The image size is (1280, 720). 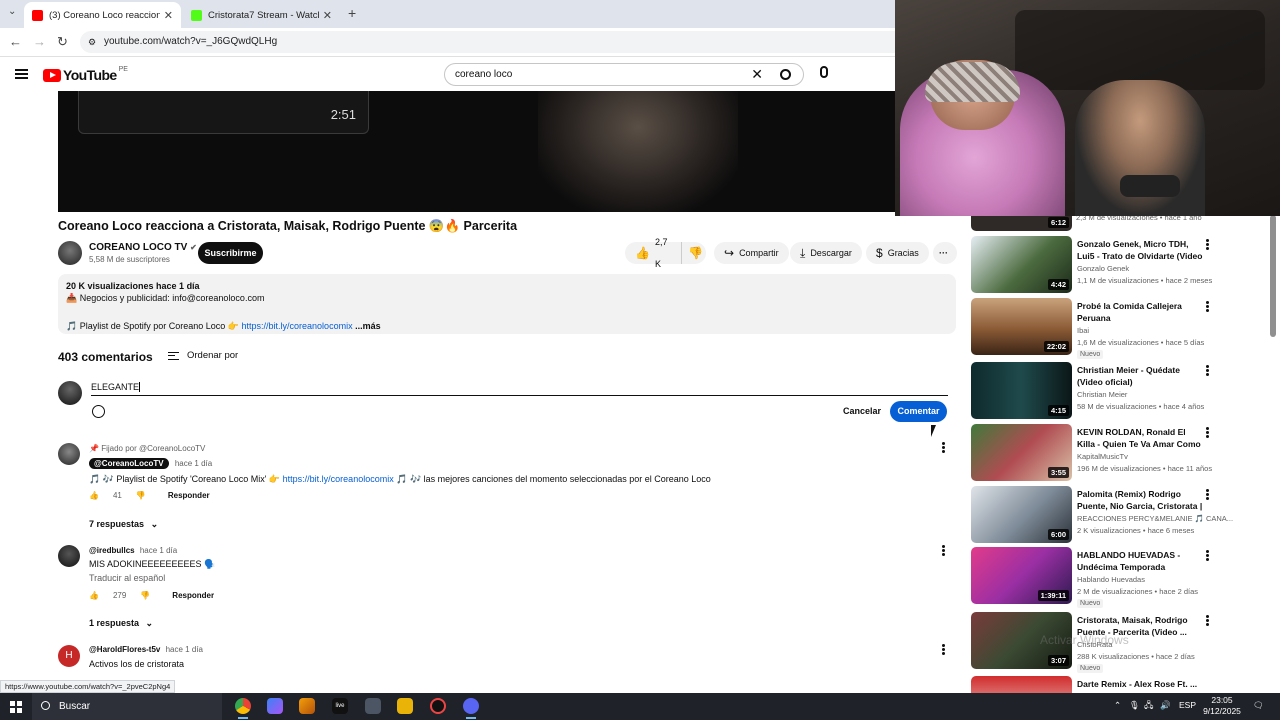 What do you see at coordinates (1021, 514) in the screenshot?
I see `recommendation-thumbnail: 6:00` at bounding box center [1021, 514].